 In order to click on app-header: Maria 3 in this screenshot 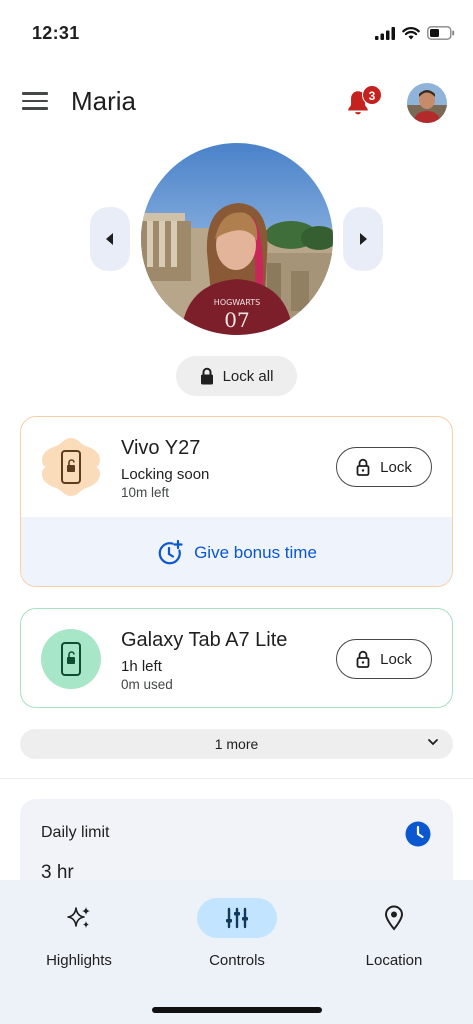, I will do `click(236, 104)`.